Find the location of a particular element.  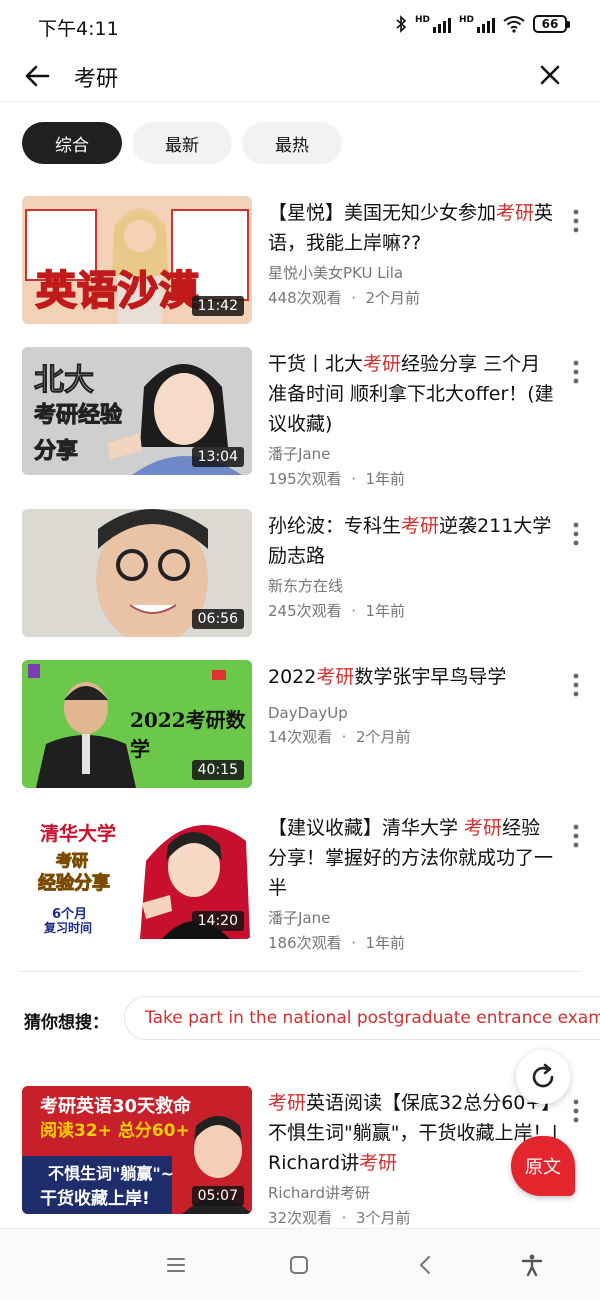

thumbnail-caption: 复习时间 is located at coordinates (68, 928).